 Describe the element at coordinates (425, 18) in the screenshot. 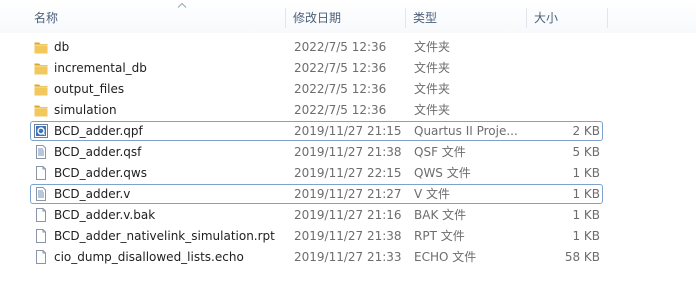

I see `column-header-type-label: 类型` at that location.